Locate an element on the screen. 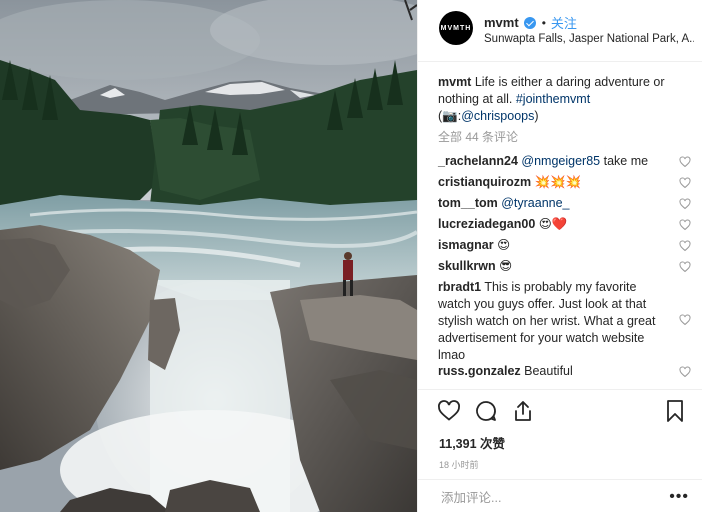 The height and width of the screenshot is (512, 702). comment-row: tom__tom @tyraanne_ is located at coordinates (554, 203).